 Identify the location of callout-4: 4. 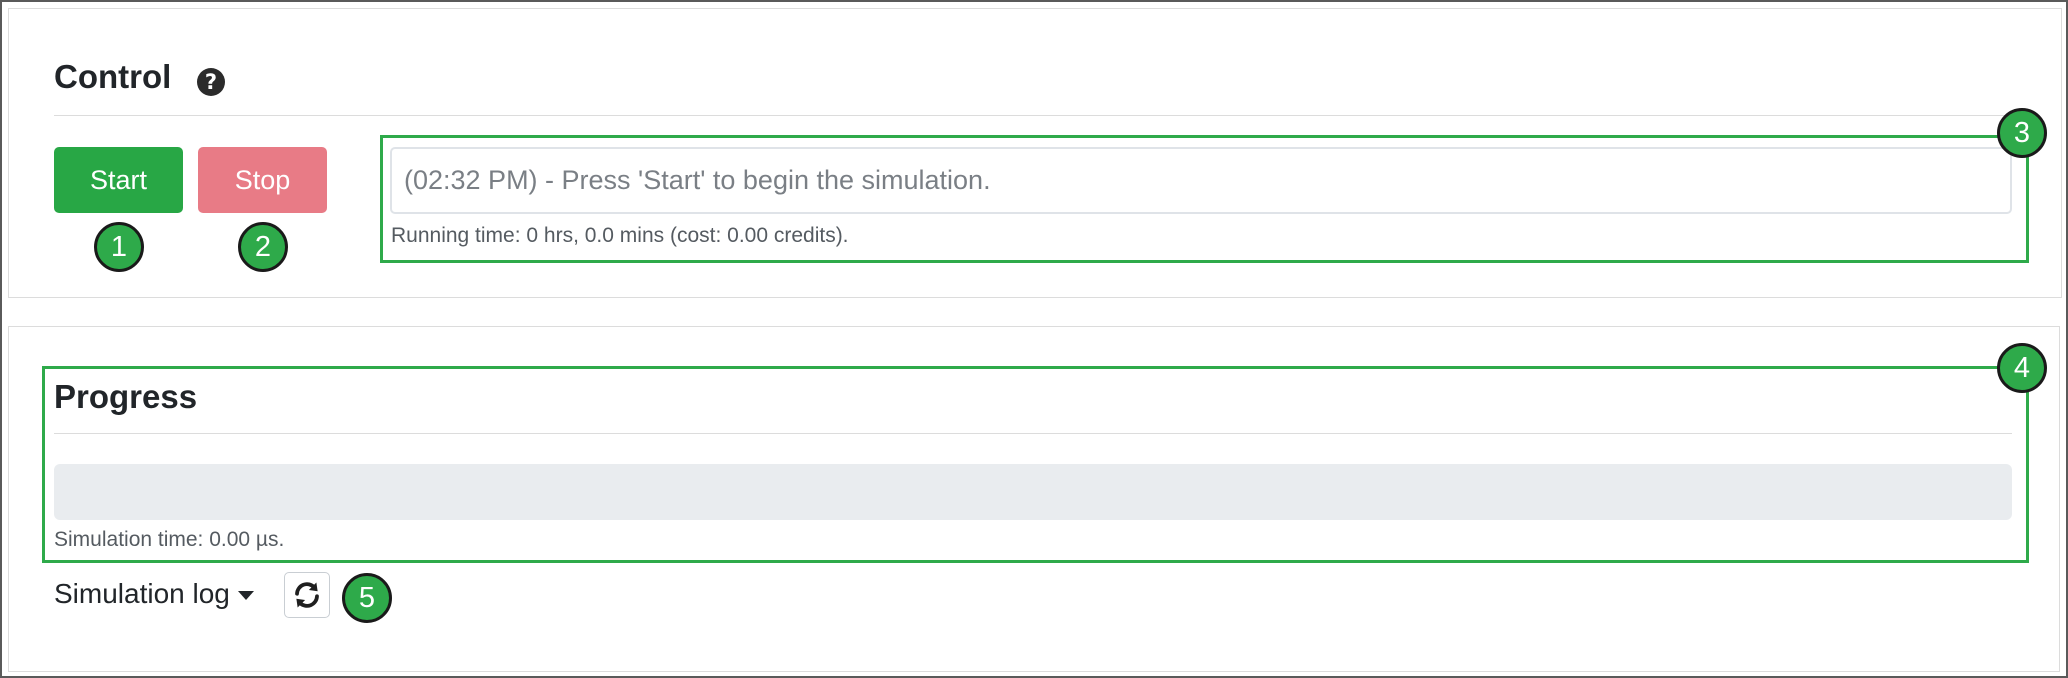
(2022, 368).